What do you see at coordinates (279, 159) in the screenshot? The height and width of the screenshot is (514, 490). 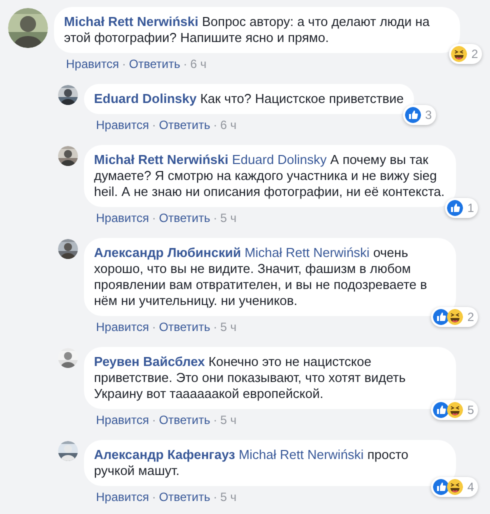 I see `mention-link: Eduard Dolinsky` at bounding box center [279, 159].